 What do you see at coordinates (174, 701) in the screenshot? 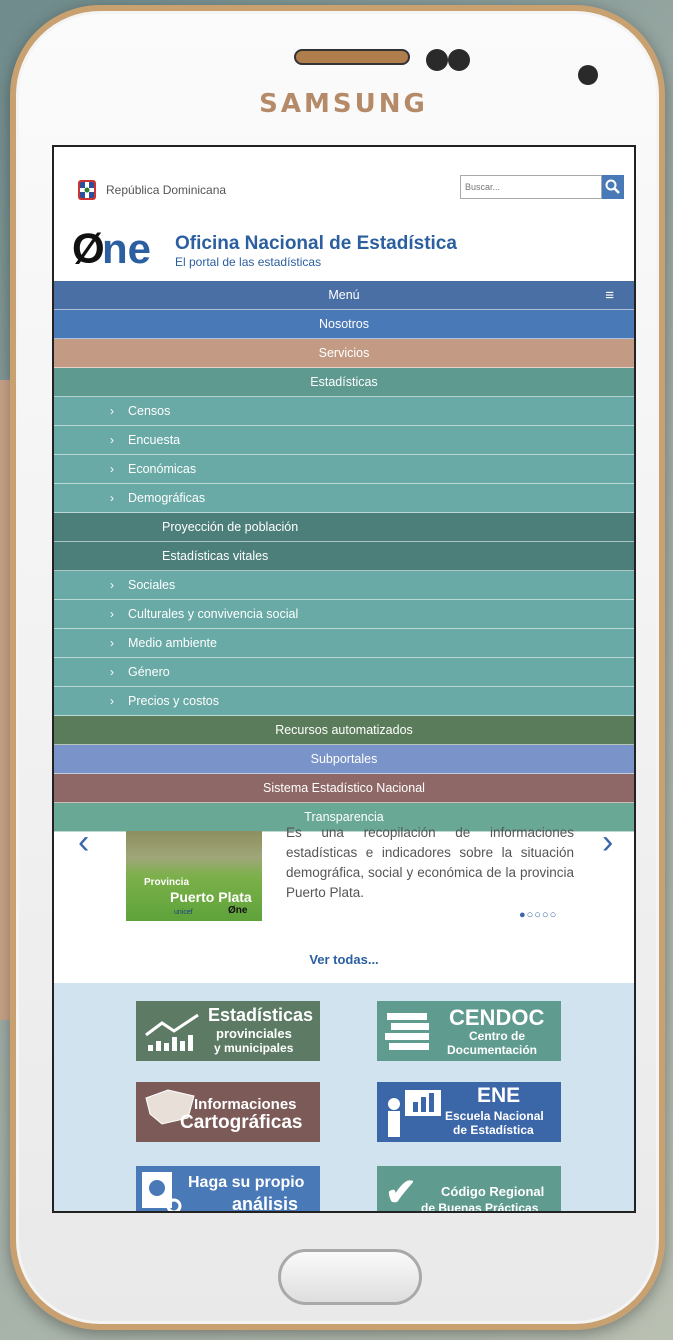
I see `menu-item-label: Precios y costos` at bounding box center [174, 701].